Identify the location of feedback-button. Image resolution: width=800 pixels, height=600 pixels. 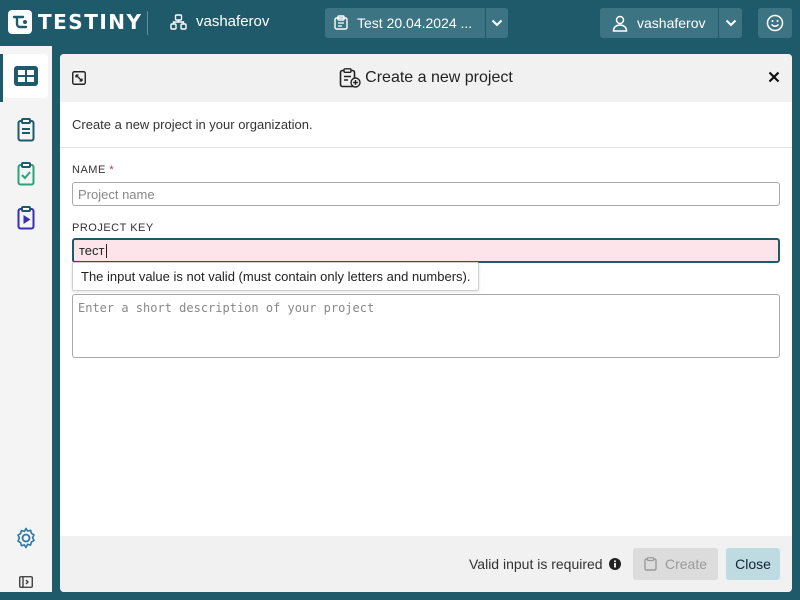
(775, 23).